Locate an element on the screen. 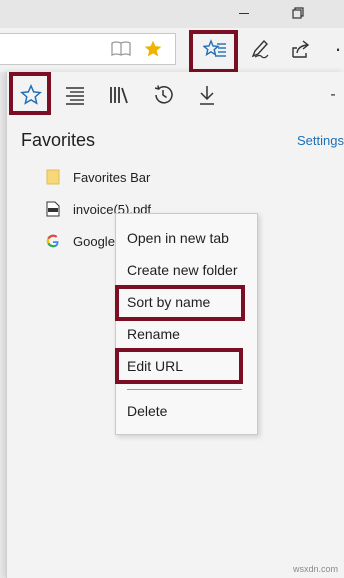 The image size is (344, 578). restore-button is located at coordinates (298, 13).